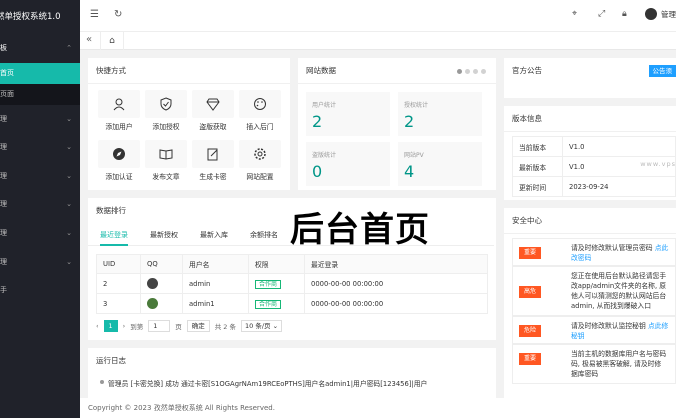  I want to click on page-current: 1, so click(110, 326).